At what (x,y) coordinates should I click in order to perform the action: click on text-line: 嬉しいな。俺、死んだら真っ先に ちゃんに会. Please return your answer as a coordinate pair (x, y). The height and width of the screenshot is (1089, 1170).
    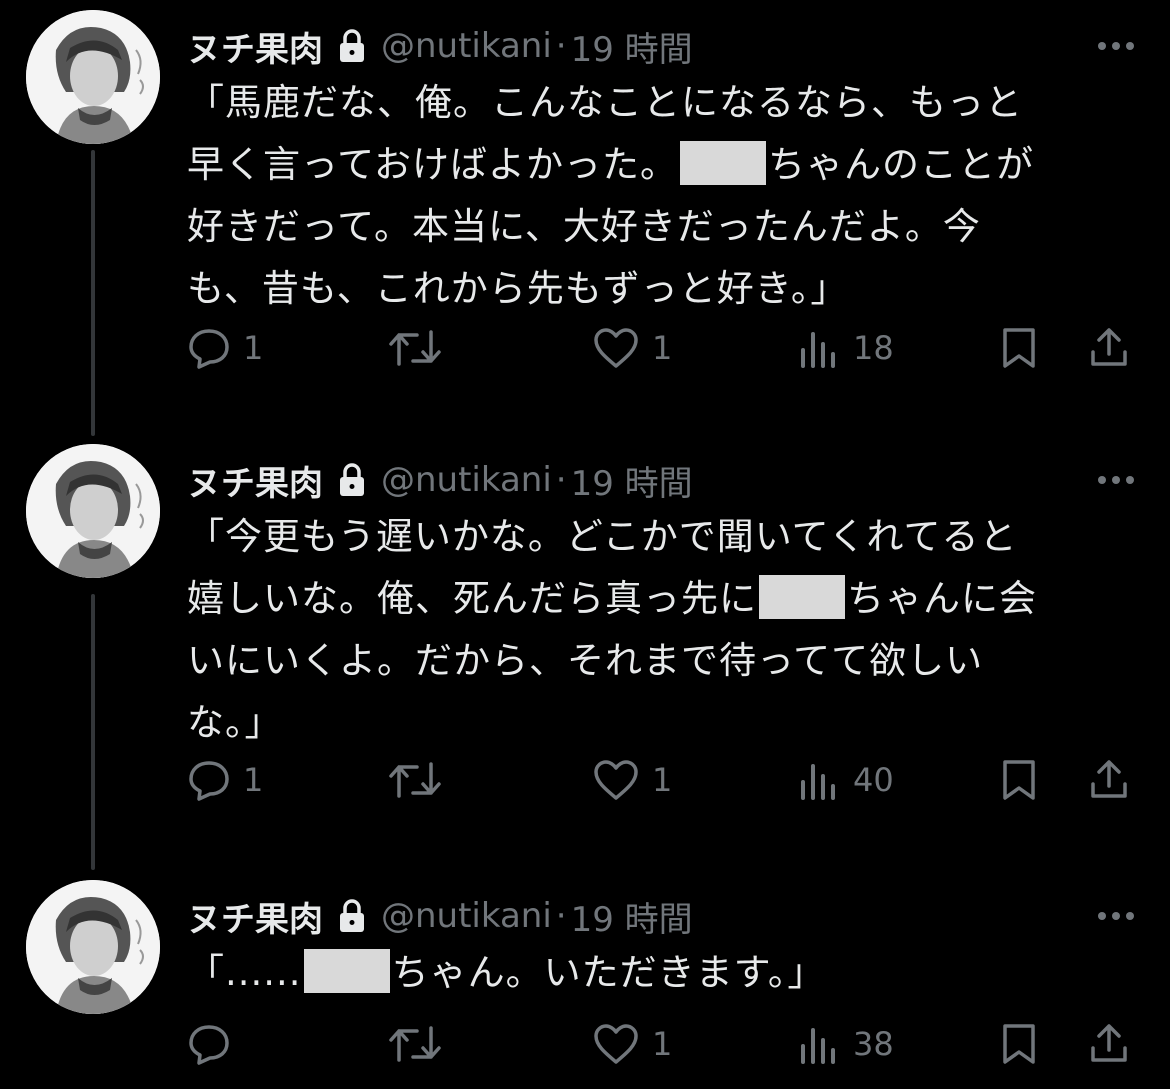
    Looking at the image, I should click on (662, 599).